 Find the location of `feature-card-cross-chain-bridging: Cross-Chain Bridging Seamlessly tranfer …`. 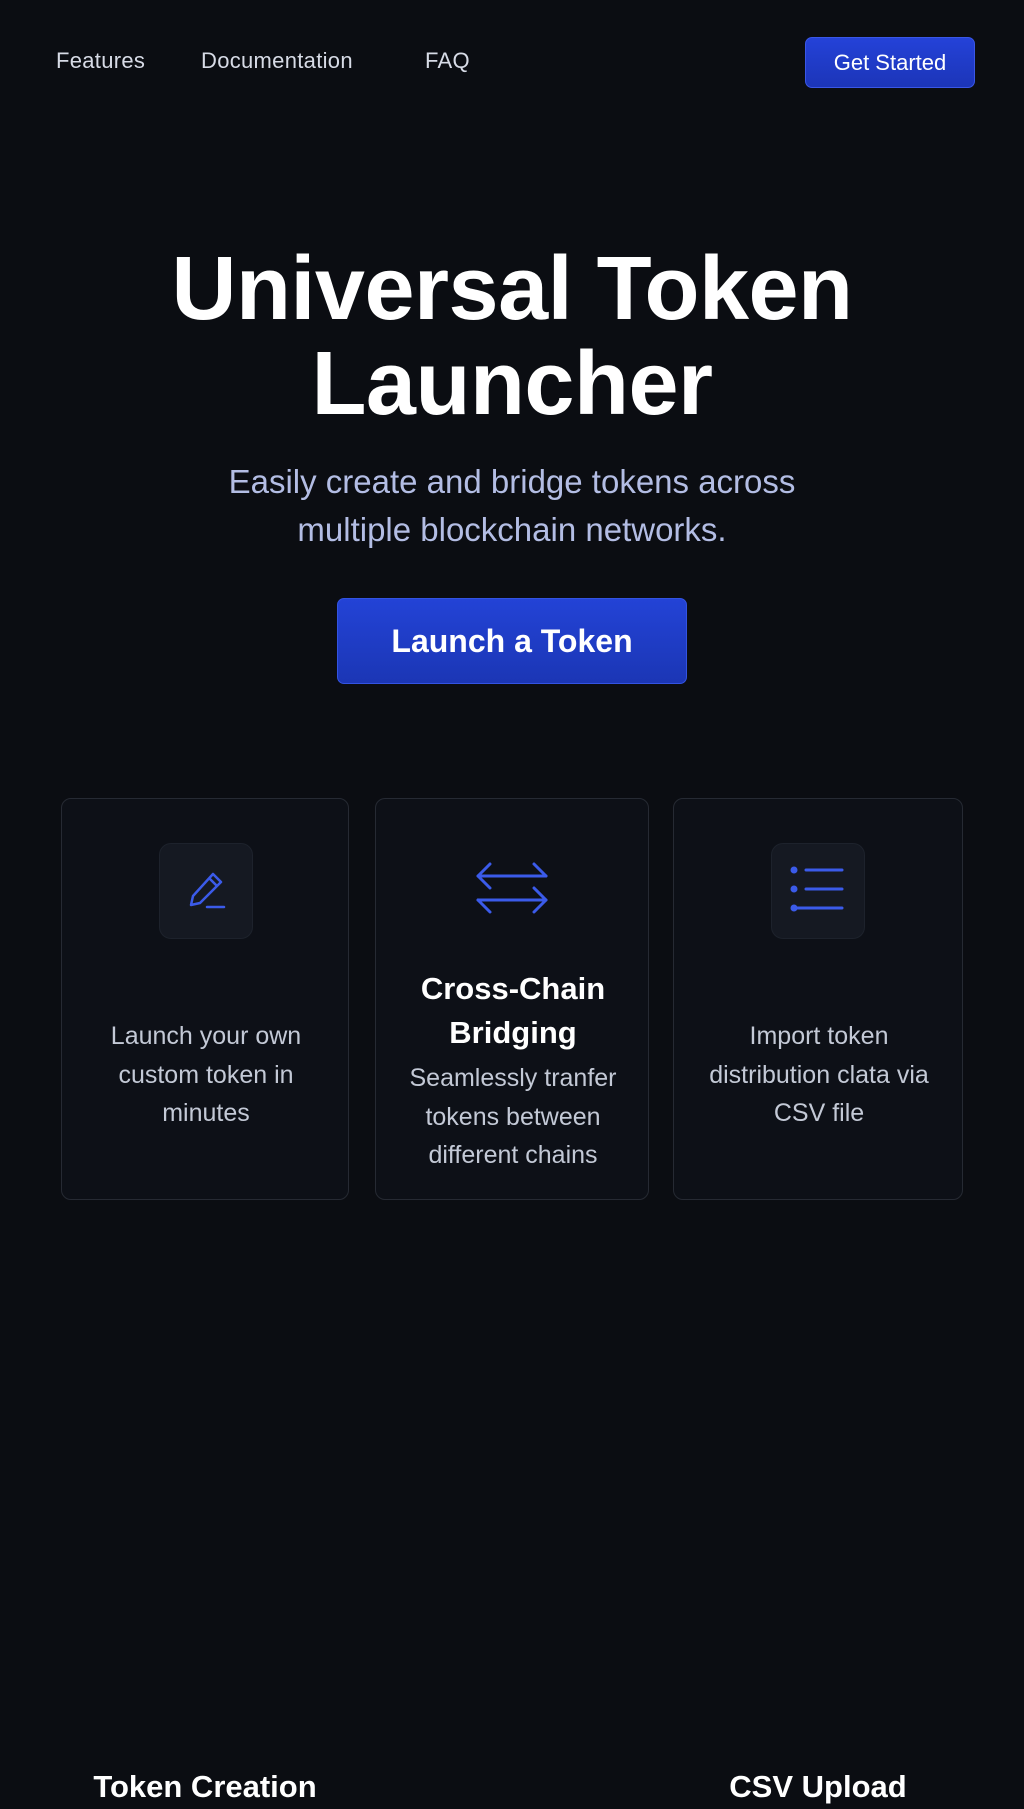

feature-card-cross-chain-bridging: Cross-Chain Bridging Seamlessly tranfer … is located at coordinates (512, 999).